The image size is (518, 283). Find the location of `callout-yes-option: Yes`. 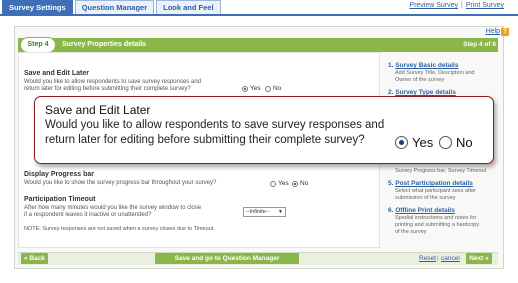

callout-yes-option: Yes is located at coordinates (414, 142).